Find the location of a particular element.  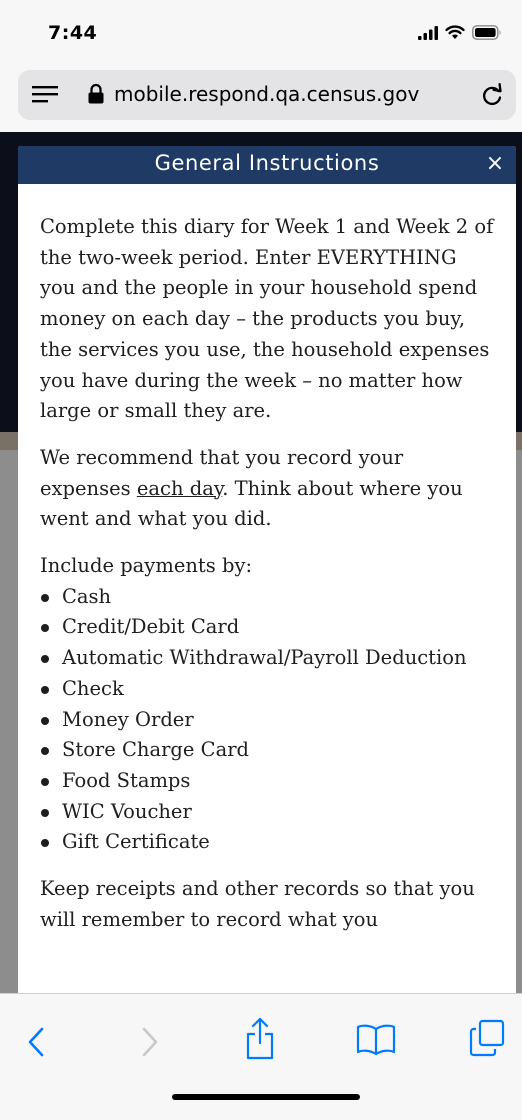

status-icons is located at coordinates (460, 32).